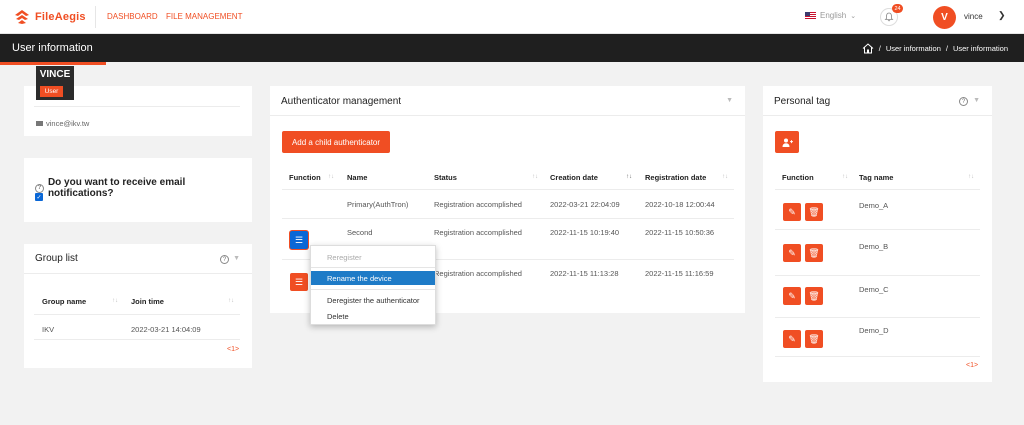 The width and height of the screenshot is (1024, 425). What do you see at coordinates (51, 91) in the screenshot?
I see `user-role-badge: User` at bounding box center [51, 91].